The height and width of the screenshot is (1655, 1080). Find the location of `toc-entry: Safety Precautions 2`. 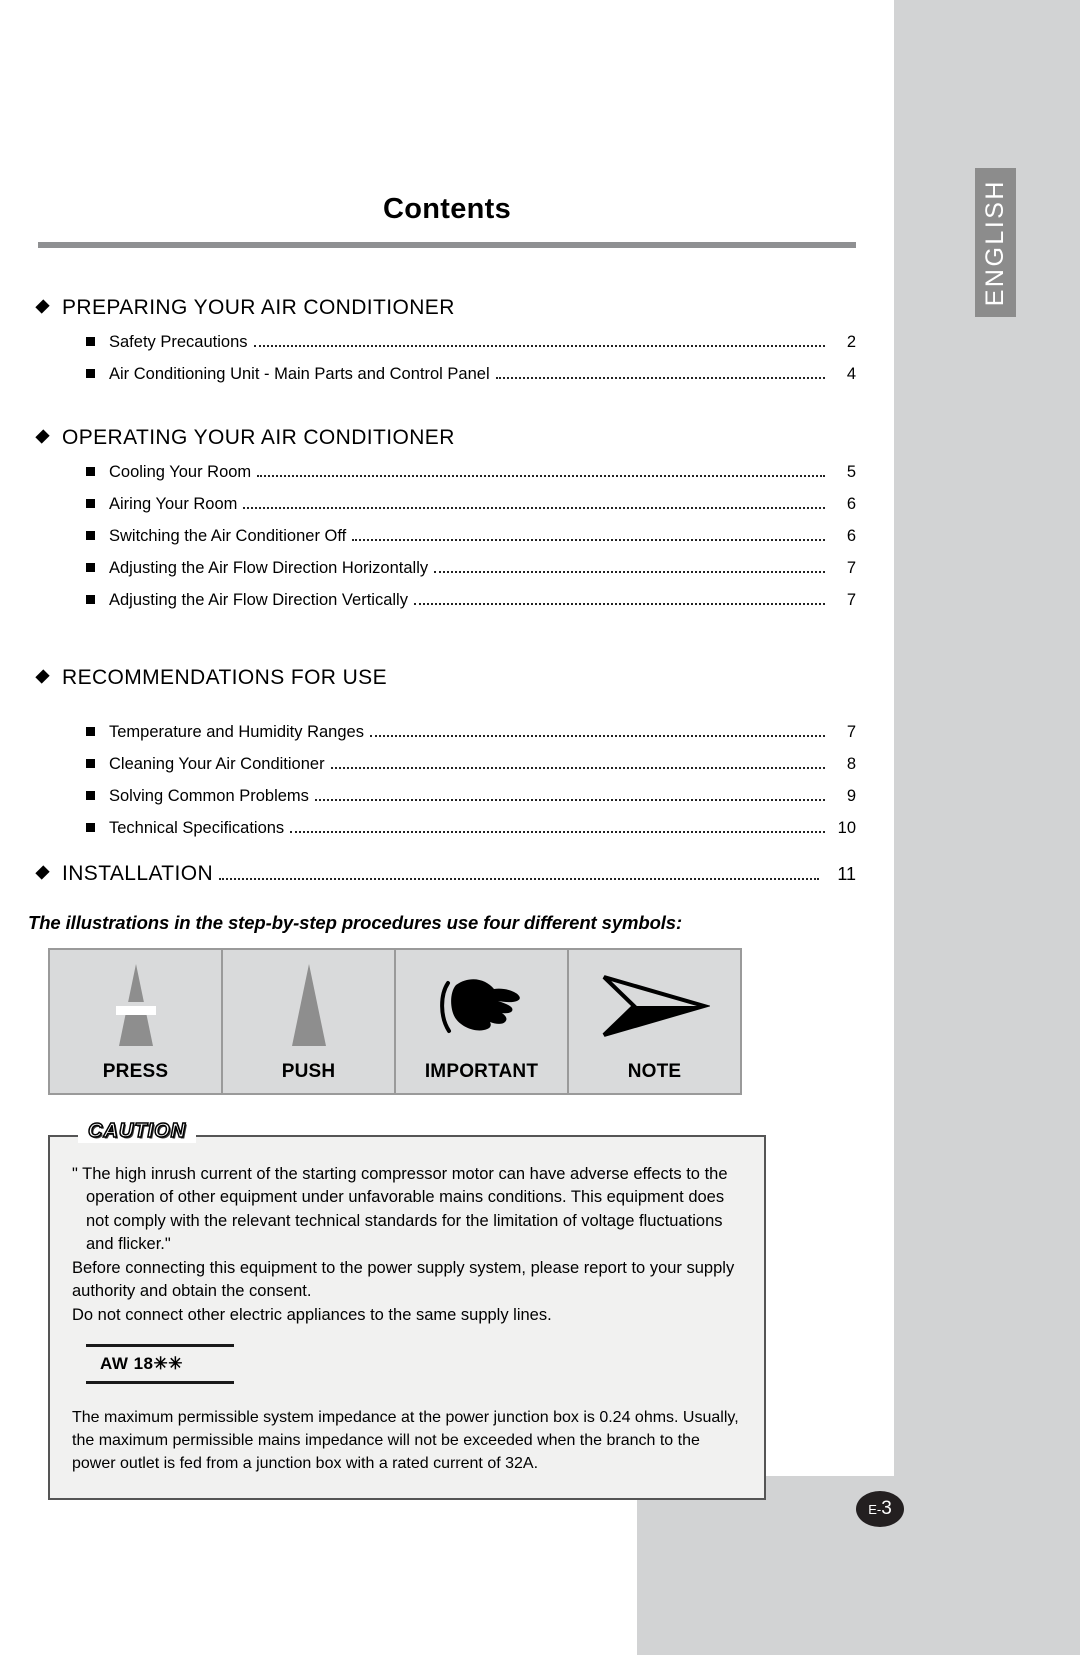

toc-entry: Safety Precautions 2 is located at coordinates (447, 342).